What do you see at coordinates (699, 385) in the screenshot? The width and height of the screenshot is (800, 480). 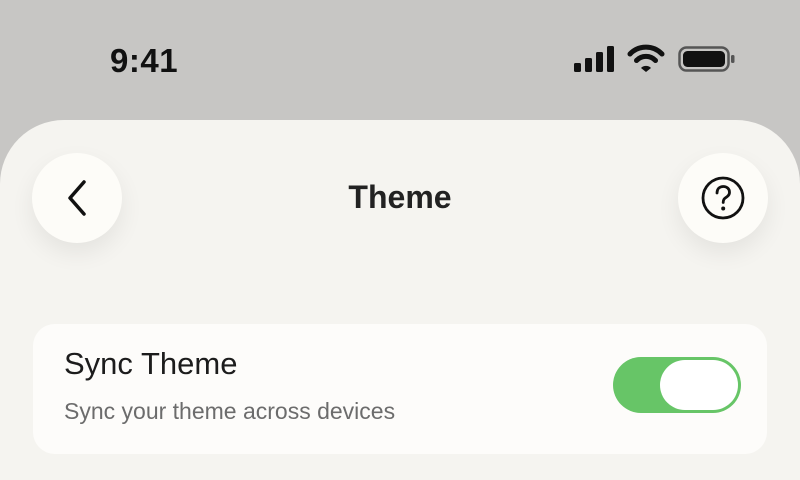 I see `toggle-knob` at bounding box center [699, 385].